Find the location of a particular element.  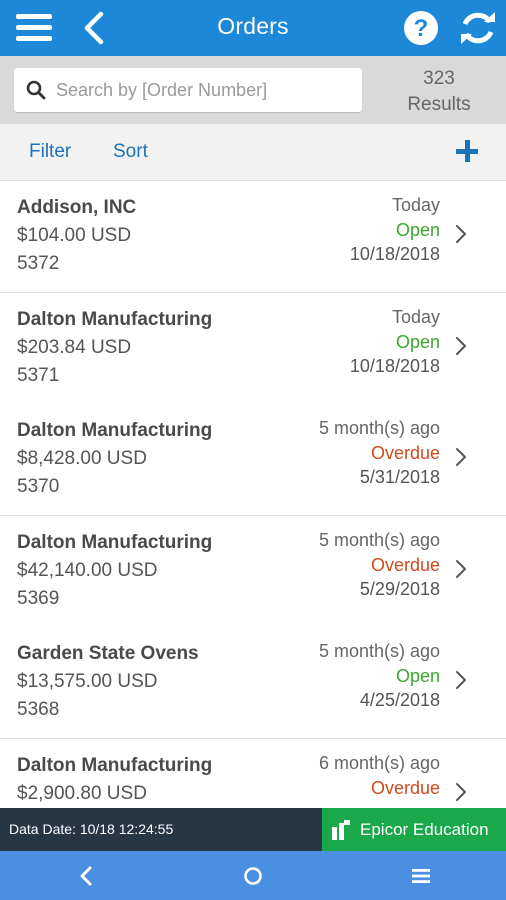

system-nav-bar is located at coordinates (253, 875).